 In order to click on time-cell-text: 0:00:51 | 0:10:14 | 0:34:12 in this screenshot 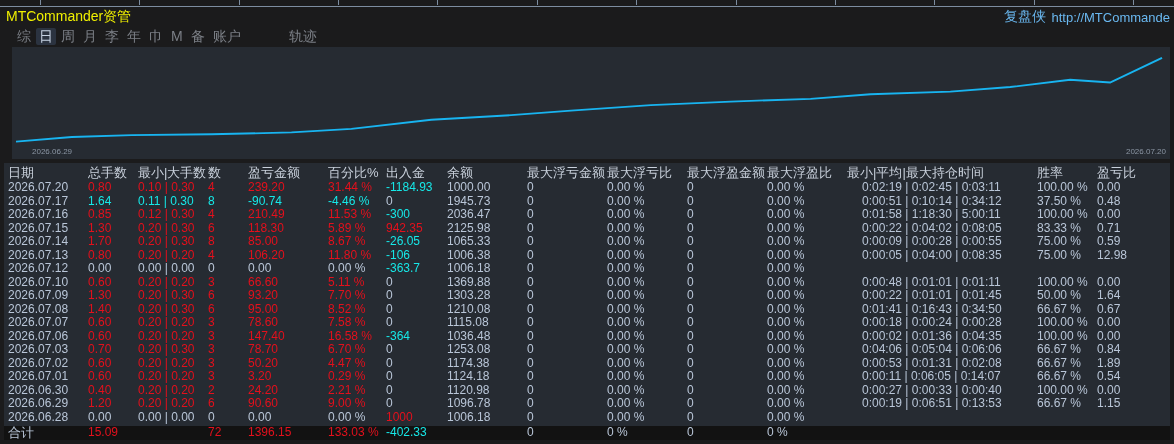, I will do `click(932, 201)`.